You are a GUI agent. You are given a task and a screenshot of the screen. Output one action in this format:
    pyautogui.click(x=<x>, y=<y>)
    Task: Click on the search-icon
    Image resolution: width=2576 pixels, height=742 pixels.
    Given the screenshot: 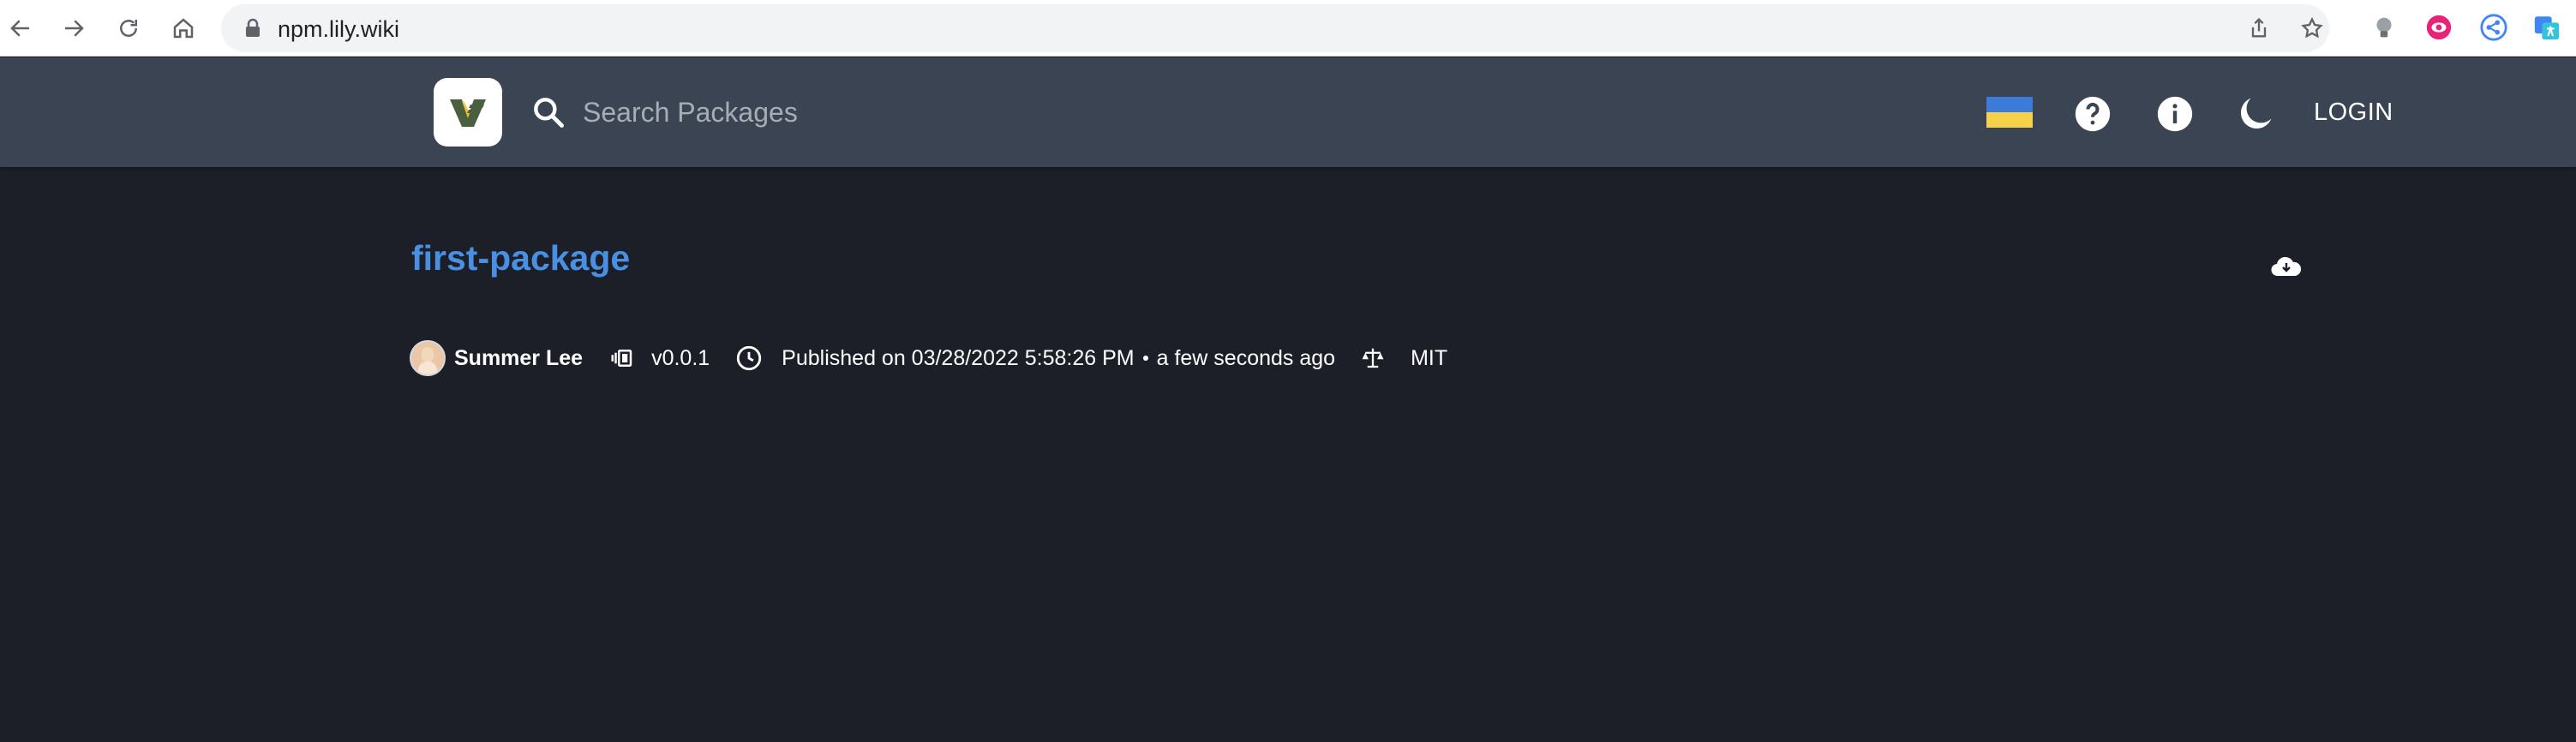 What is the action you would take?
    pyautogui.click(x=549, y=113)
    